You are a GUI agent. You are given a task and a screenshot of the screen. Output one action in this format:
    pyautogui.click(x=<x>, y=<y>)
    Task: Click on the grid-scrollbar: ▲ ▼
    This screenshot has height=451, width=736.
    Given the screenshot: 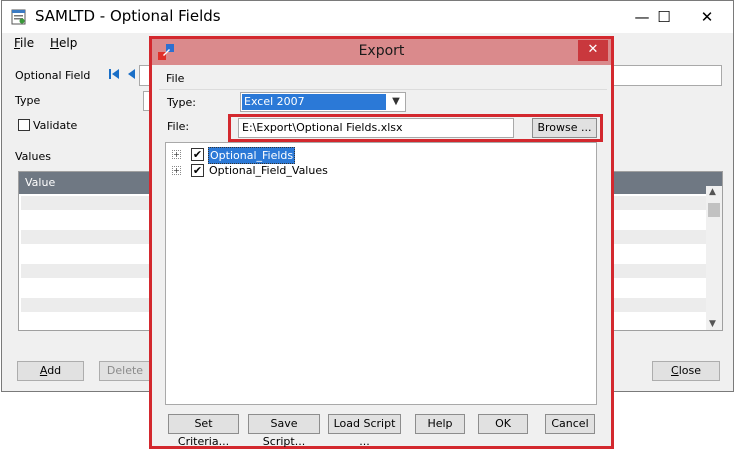 What is the action you would take?
    pyautogui.click(x=714, y=258)
    